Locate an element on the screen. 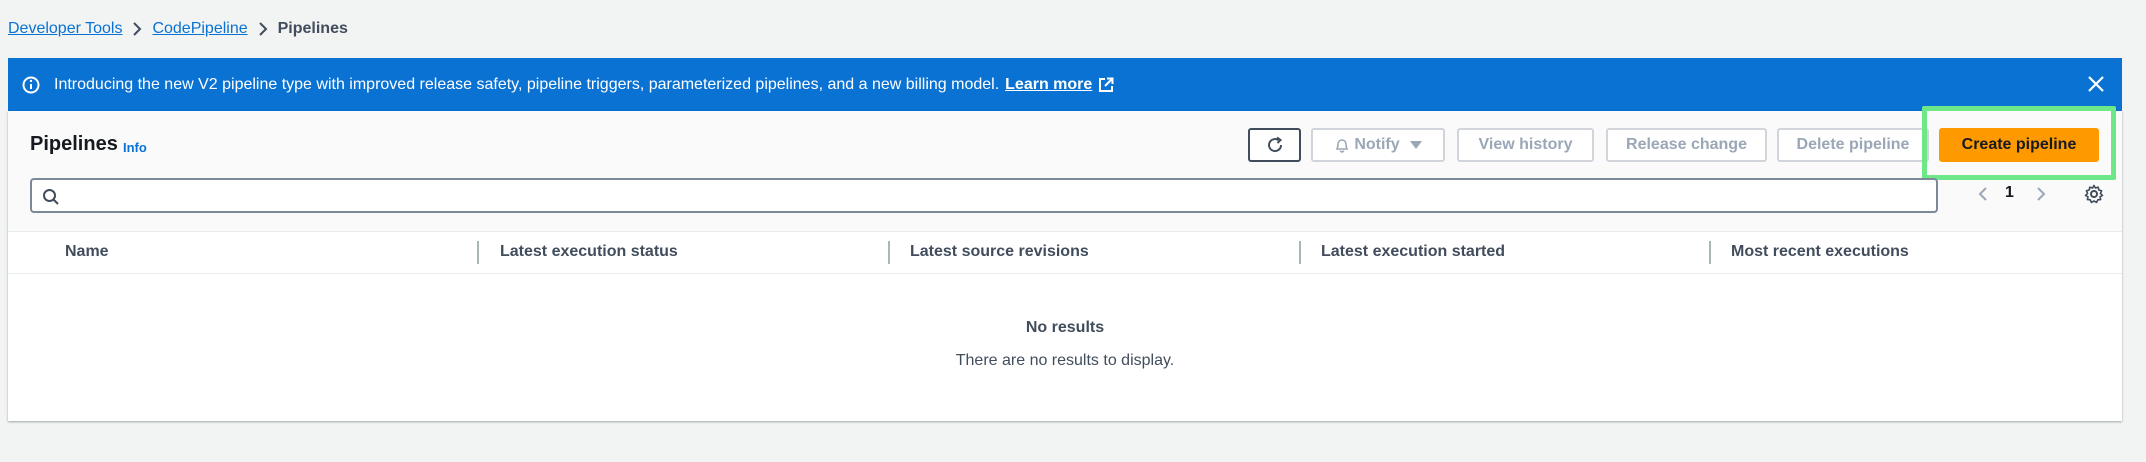  search-field is located at coordinates (984, 195).